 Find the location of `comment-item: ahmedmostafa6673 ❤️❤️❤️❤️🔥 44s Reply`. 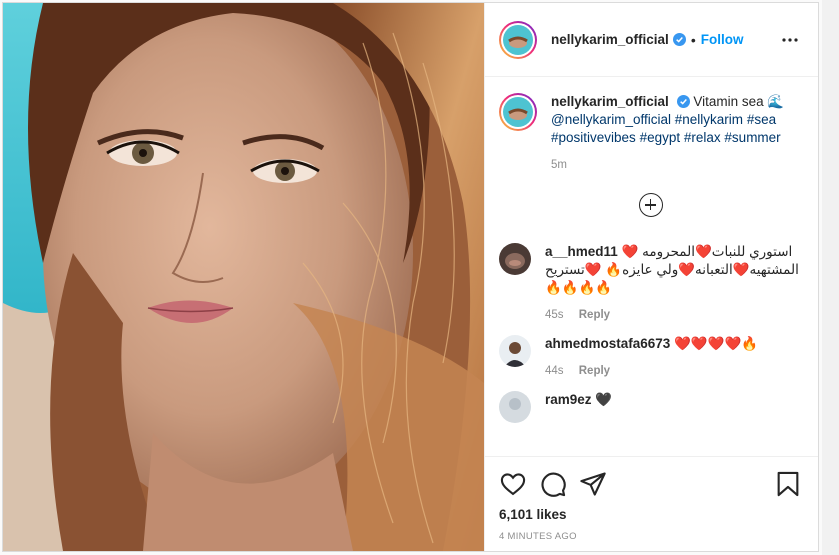

comment-item: ahmedmostafa6673 ❤️❤️❤️❤️🔥 44s Reply is located at coordinates (650, 356).